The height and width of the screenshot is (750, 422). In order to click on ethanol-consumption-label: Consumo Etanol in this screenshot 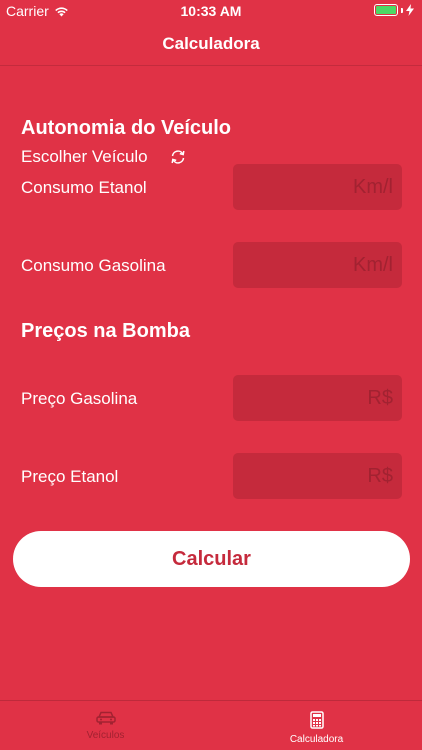, I will do `click(84, 187)`.